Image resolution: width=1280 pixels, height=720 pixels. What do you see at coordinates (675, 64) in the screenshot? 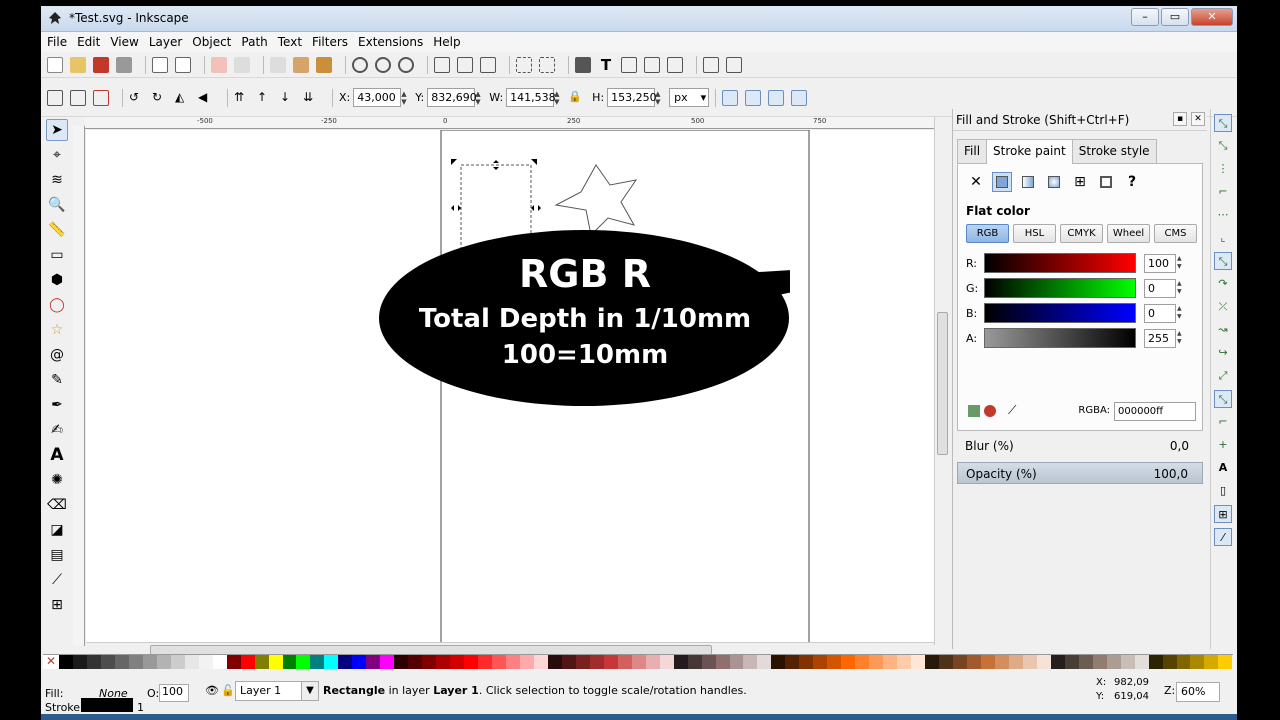
I see `align-distribute-icon` at bounding box center [675, 64].